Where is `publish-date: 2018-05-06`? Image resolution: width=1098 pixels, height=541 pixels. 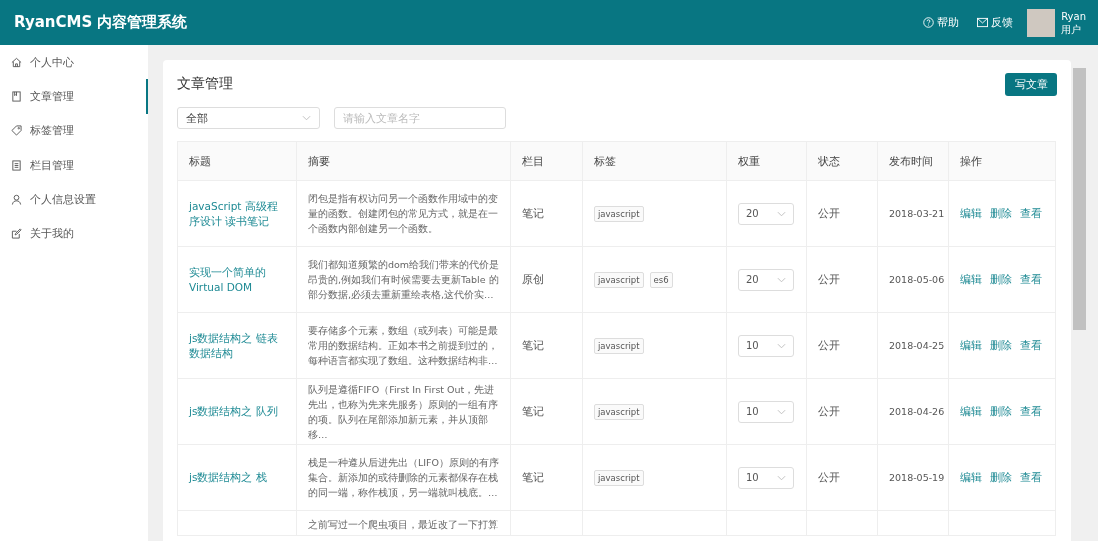 publish-date: 2018-05-06 is located at coordinates (917, 279).